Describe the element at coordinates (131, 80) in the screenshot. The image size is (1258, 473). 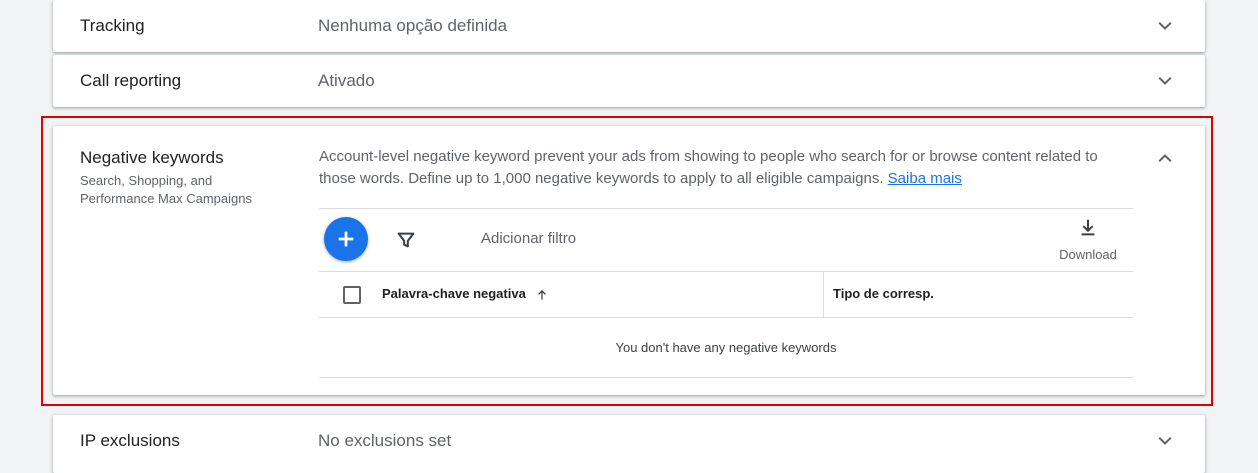
I see `call-reporting-title: Call reporting` at that location.